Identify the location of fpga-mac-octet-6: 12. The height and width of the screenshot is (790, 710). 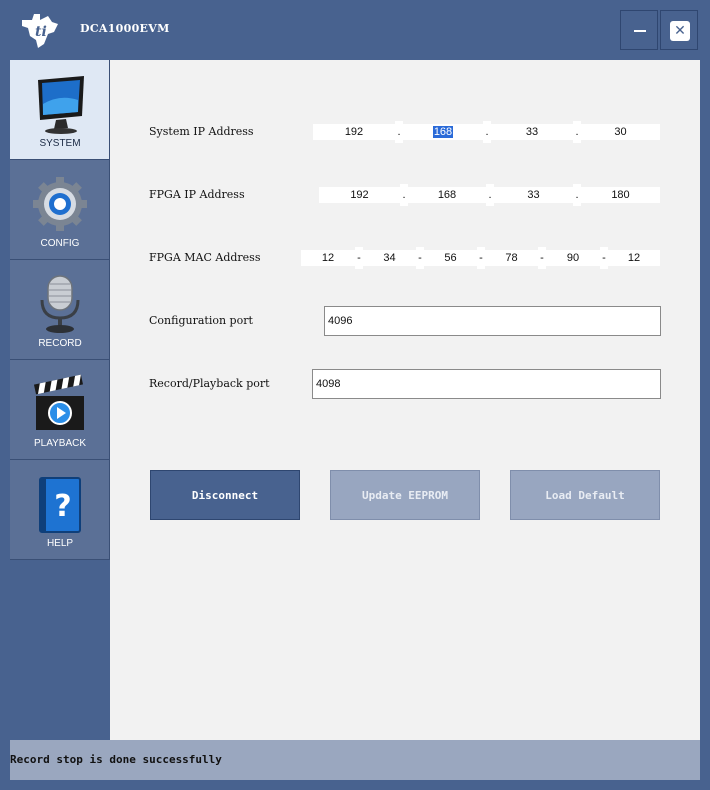
(634, 258).